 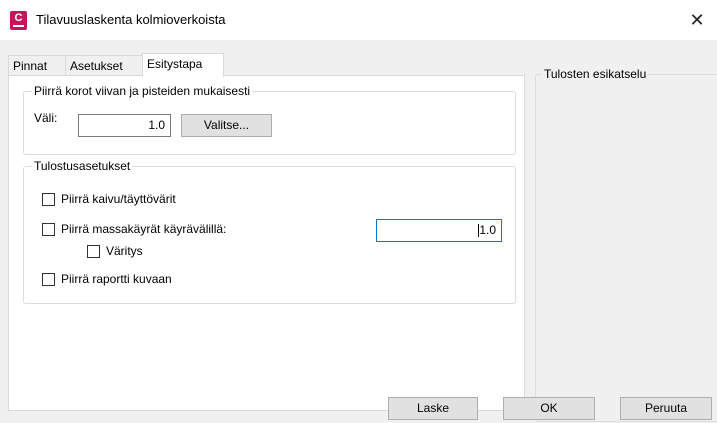 What do you see at coordinates (439, 230) in the screenshot?
I see `contour-interval-input: 1.0` at bounding box center [439, 230].